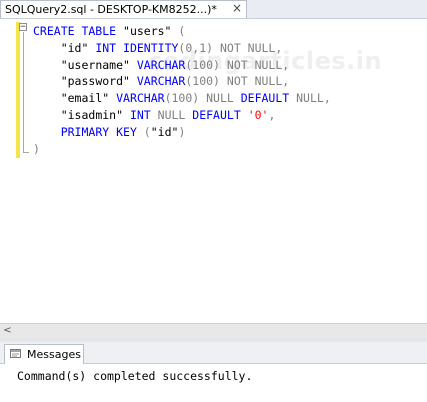 The width and height of the screenshot is (427, 402). What do you see at coordinates (23, 27) in the screenshot?
I see `collapse-icon: −` at bounding box center [23, 27].